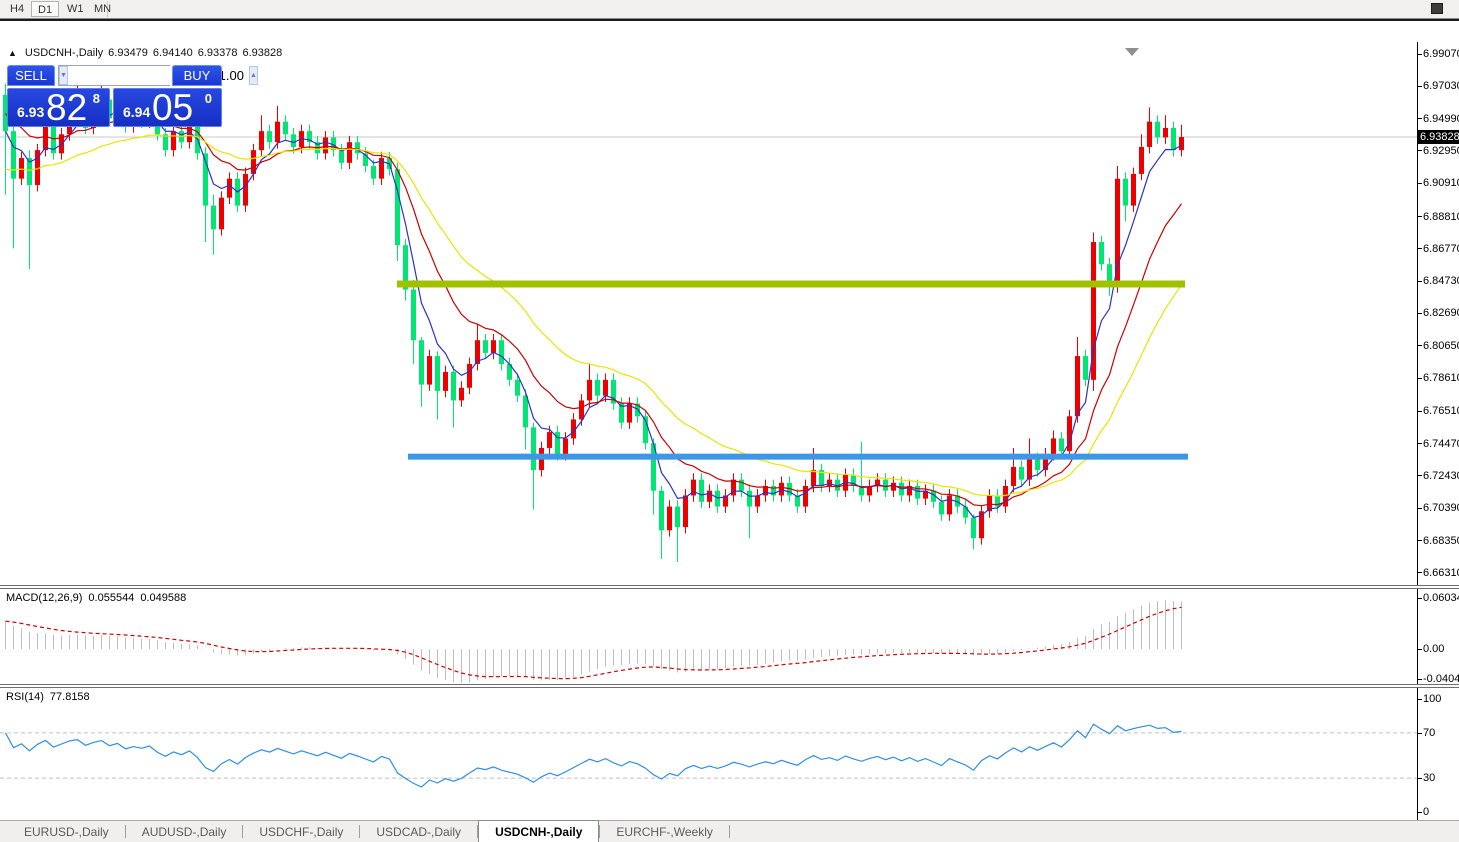 Image resolution: width=1459 pixels, height=842 pixels. I want to click on toolbar-timeframe-mn: MN, so click(102, 9).